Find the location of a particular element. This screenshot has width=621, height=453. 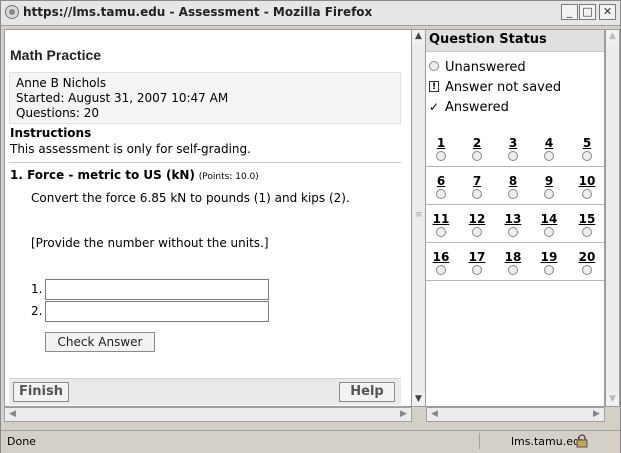

question-link-6: 6 is located at coordinates (441, 183).